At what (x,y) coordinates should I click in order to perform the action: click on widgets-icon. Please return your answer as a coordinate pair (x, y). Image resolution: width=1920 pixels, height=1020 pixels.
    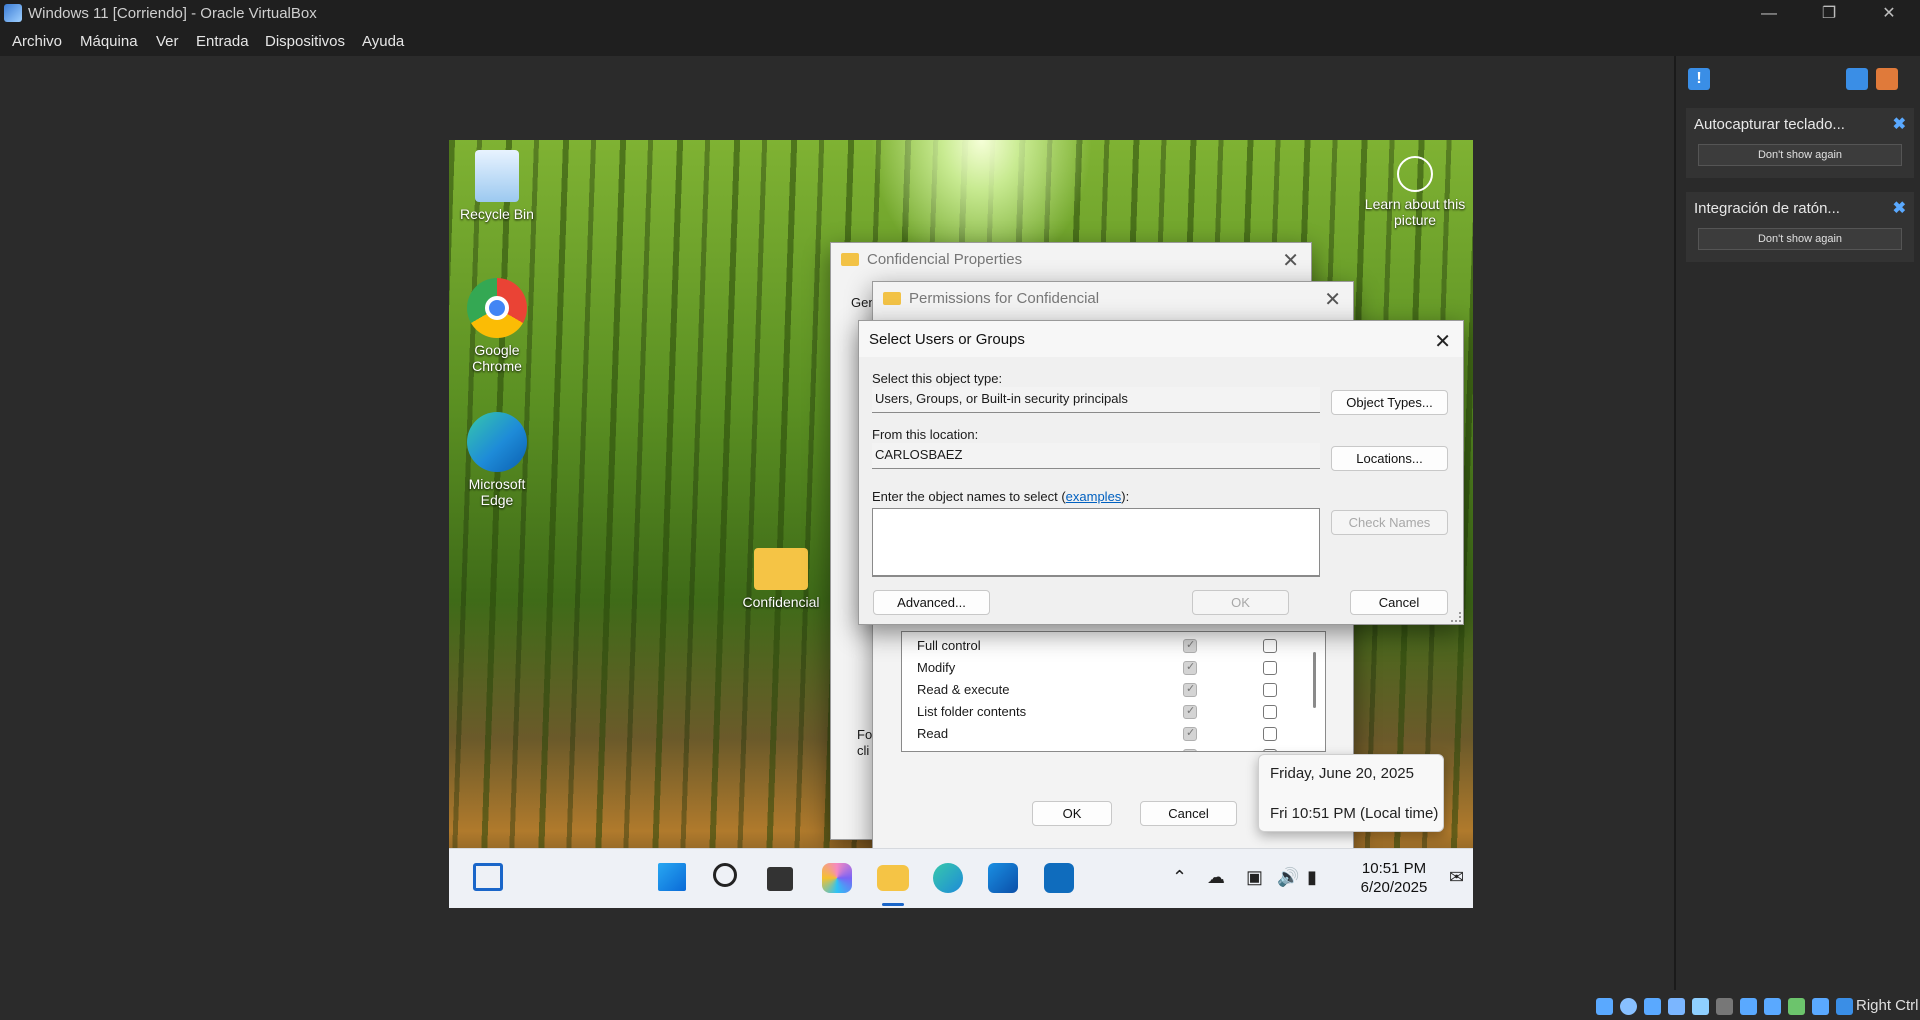
    Looking at the image, I should click on (488, 877).